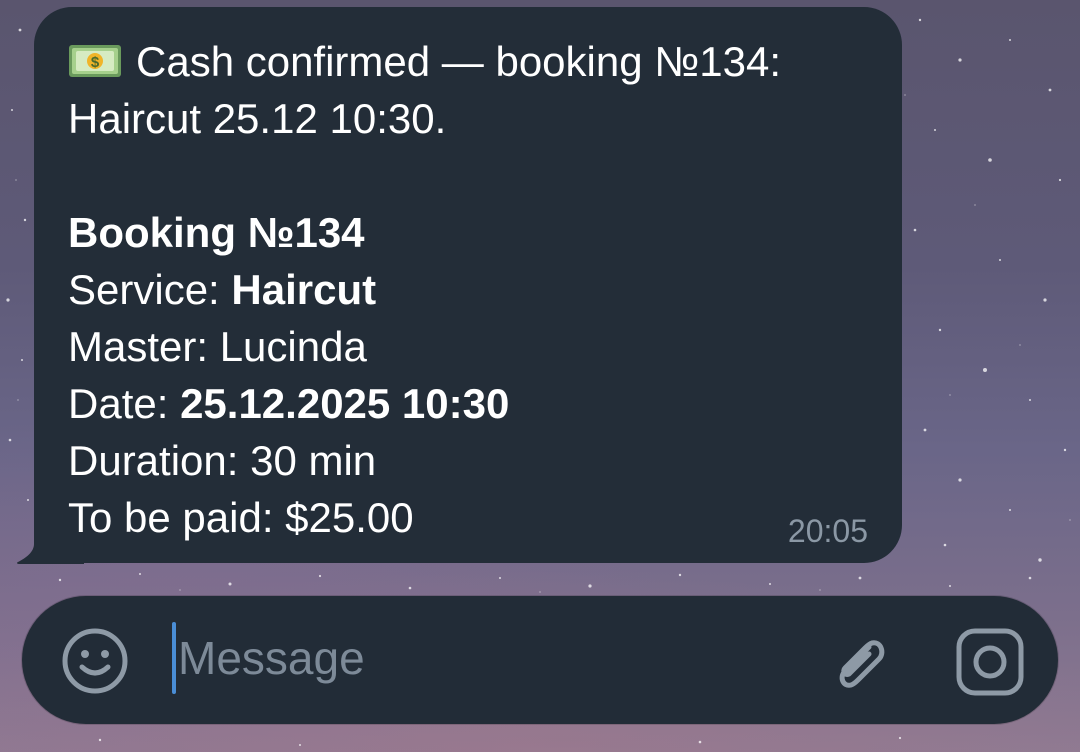 This screenshot has width=1080, height=752. I want to click on money-banknote-icon: $, so click(95, 60).